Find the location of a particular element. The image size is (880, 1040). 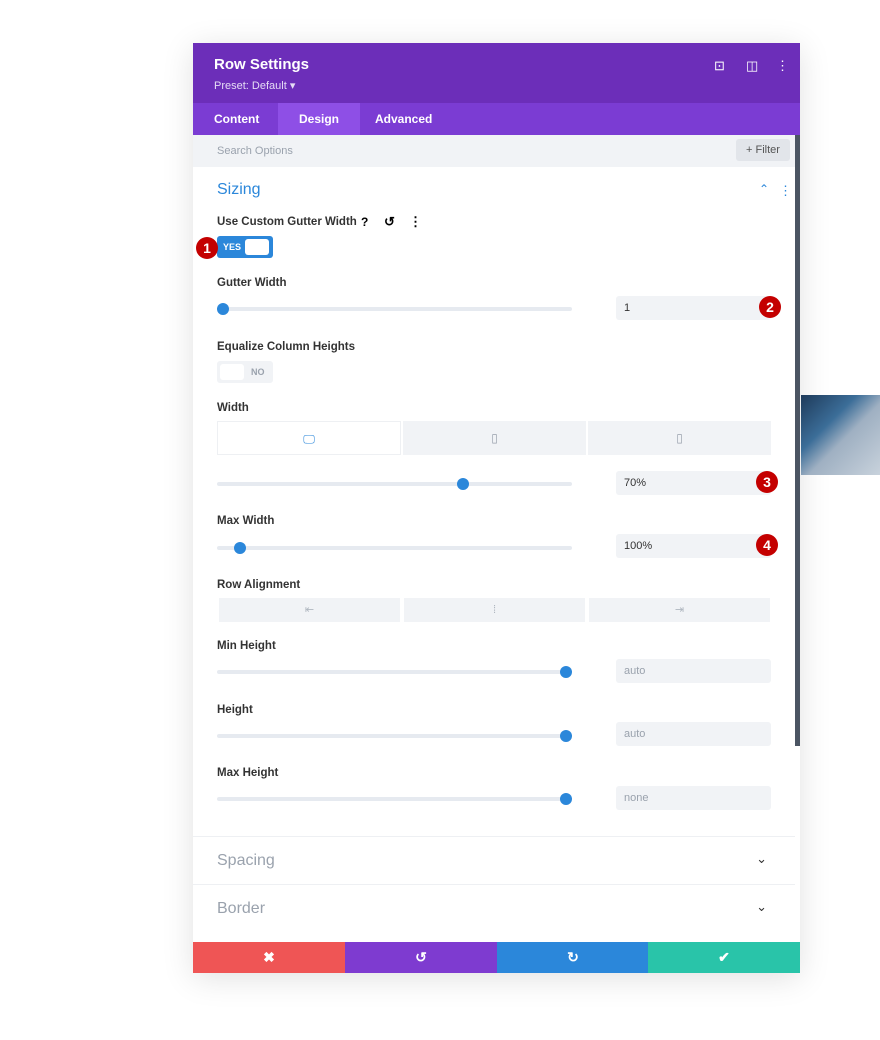

undo-icon: ↺ is located at coordinates (421, 957).